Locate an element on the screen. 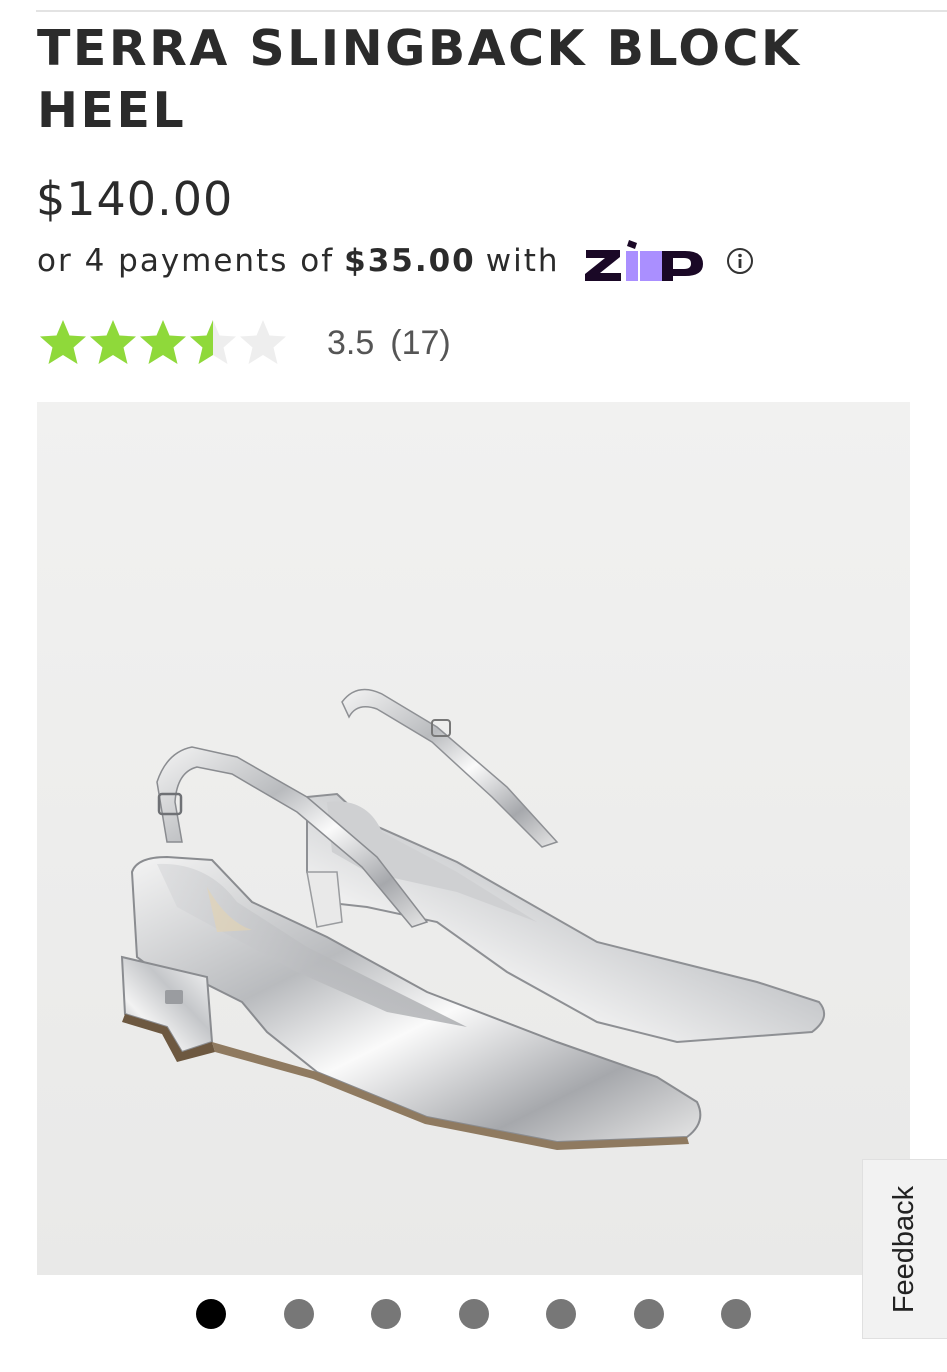 The height and width of the screenshot is (1372, 947). carousel-indicators is located at coordinates (473, 1314).